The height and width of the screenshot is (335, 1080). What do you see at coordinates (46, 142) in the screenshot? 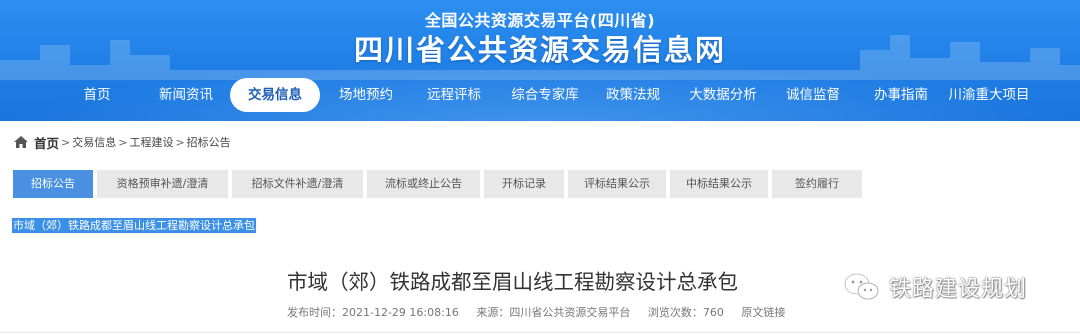
I see `breadcrumb-home: 首页` at bounding box center [46, 142].